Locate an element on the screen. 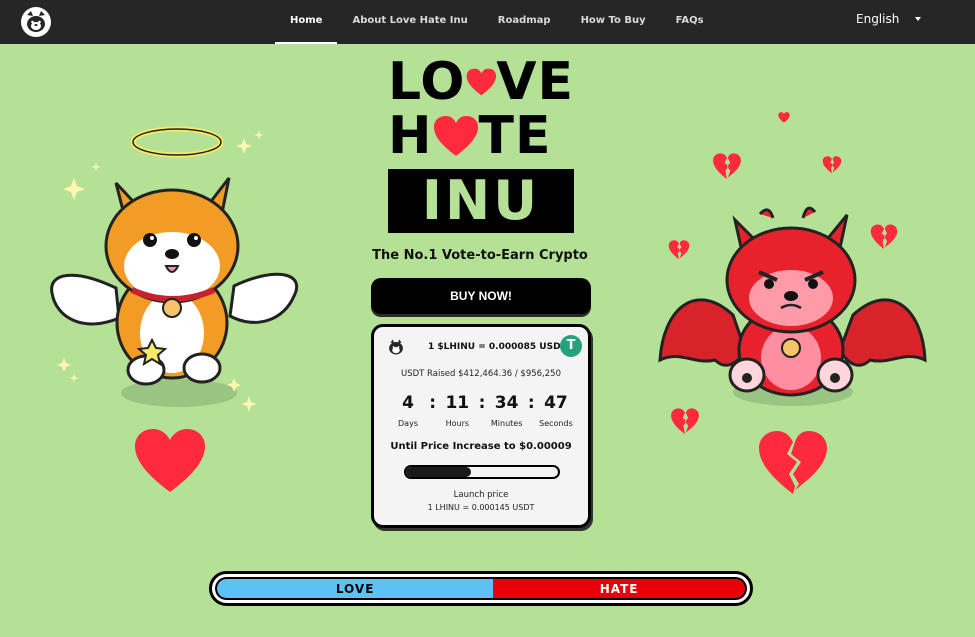 This screenshot has width=975, height=637. price-increase-text: Until Price Increase to $0.00009 is located at coordinates (481, 446).